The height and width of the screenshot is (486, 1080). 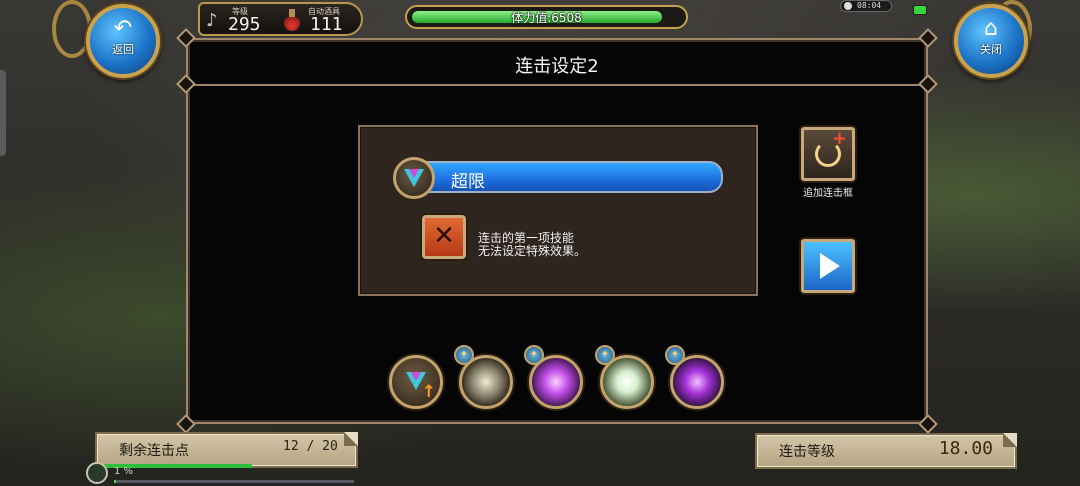 What do you see at coordinates (468, 182) in the screenshot?
I see `skill-name: 超限` at bounding box center [468, 182].